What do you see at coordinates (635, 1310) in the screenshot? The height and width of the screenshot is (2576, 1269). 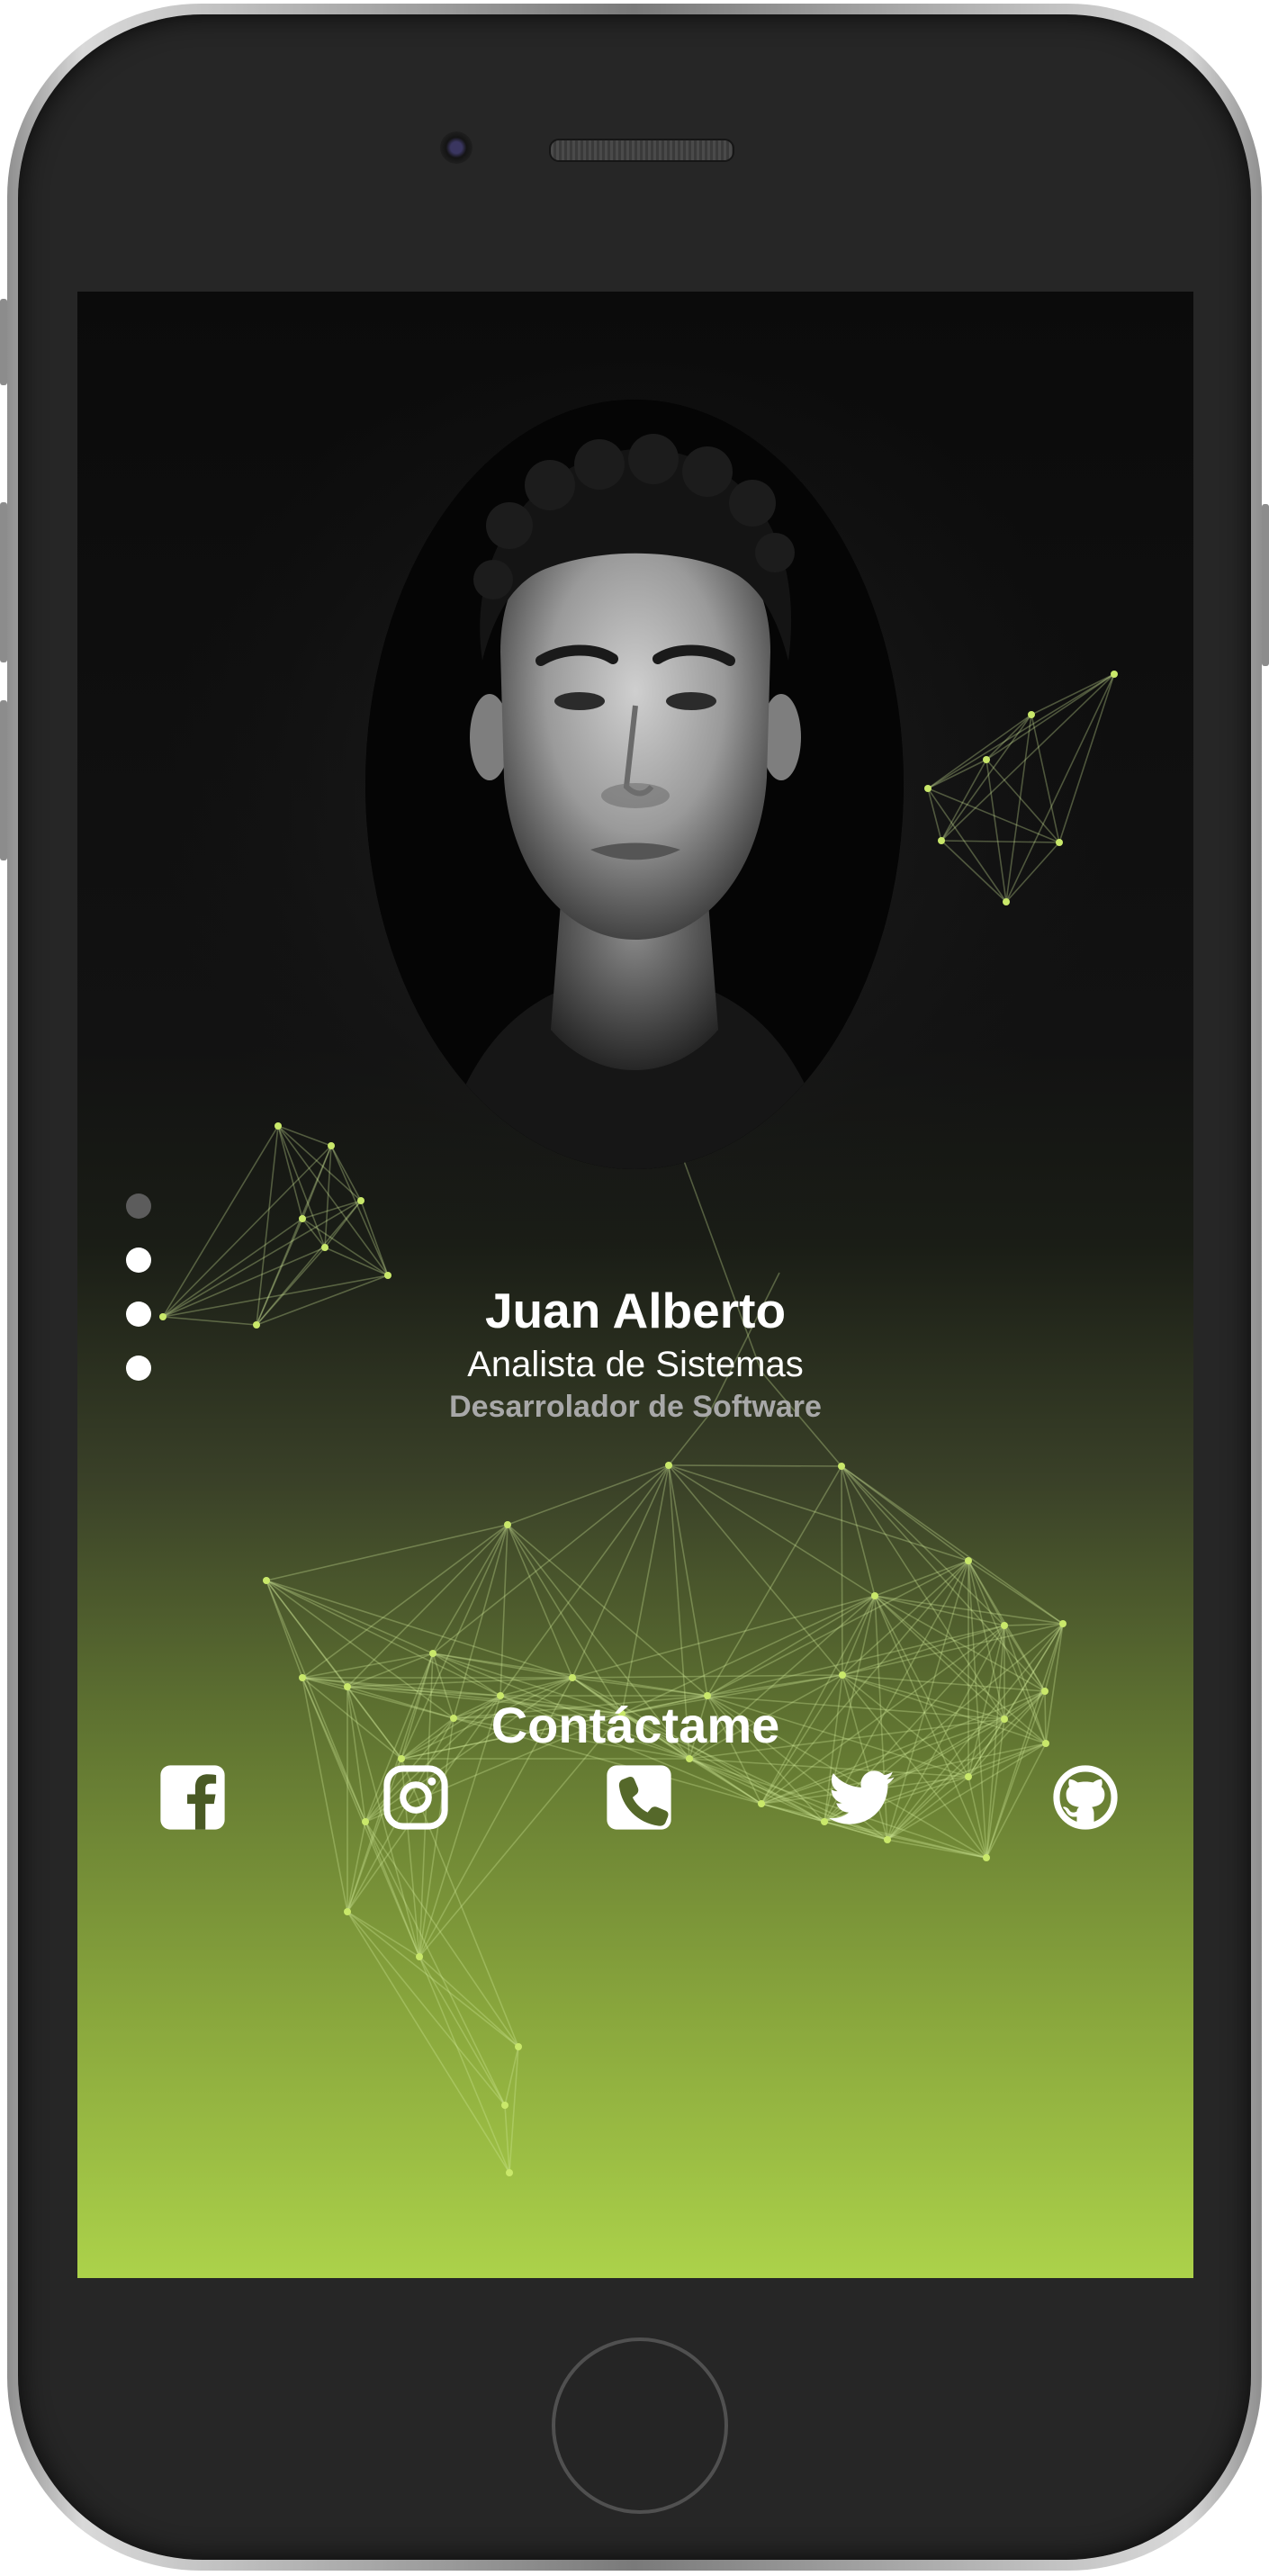 I see `profile-name: Juan Alberto` at bounding box center [635, 1310].